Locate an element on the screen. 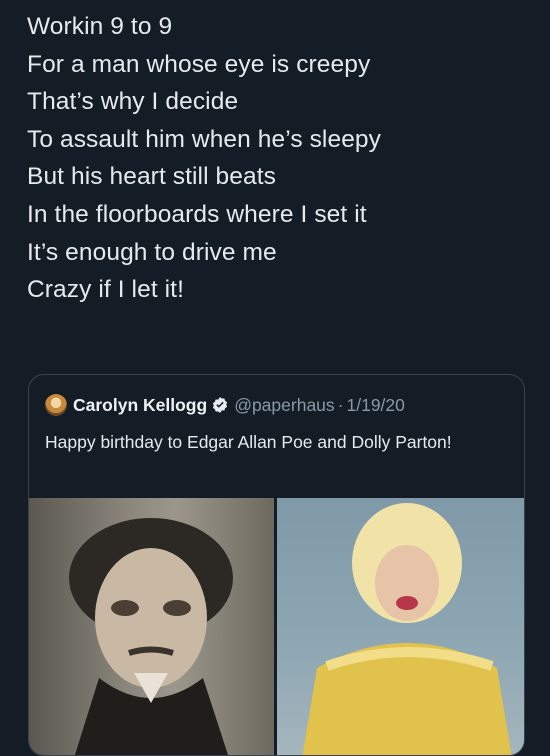 The image size is (550, 756). tweet-line: That’s why I decide is located at coordinates (133, 102).